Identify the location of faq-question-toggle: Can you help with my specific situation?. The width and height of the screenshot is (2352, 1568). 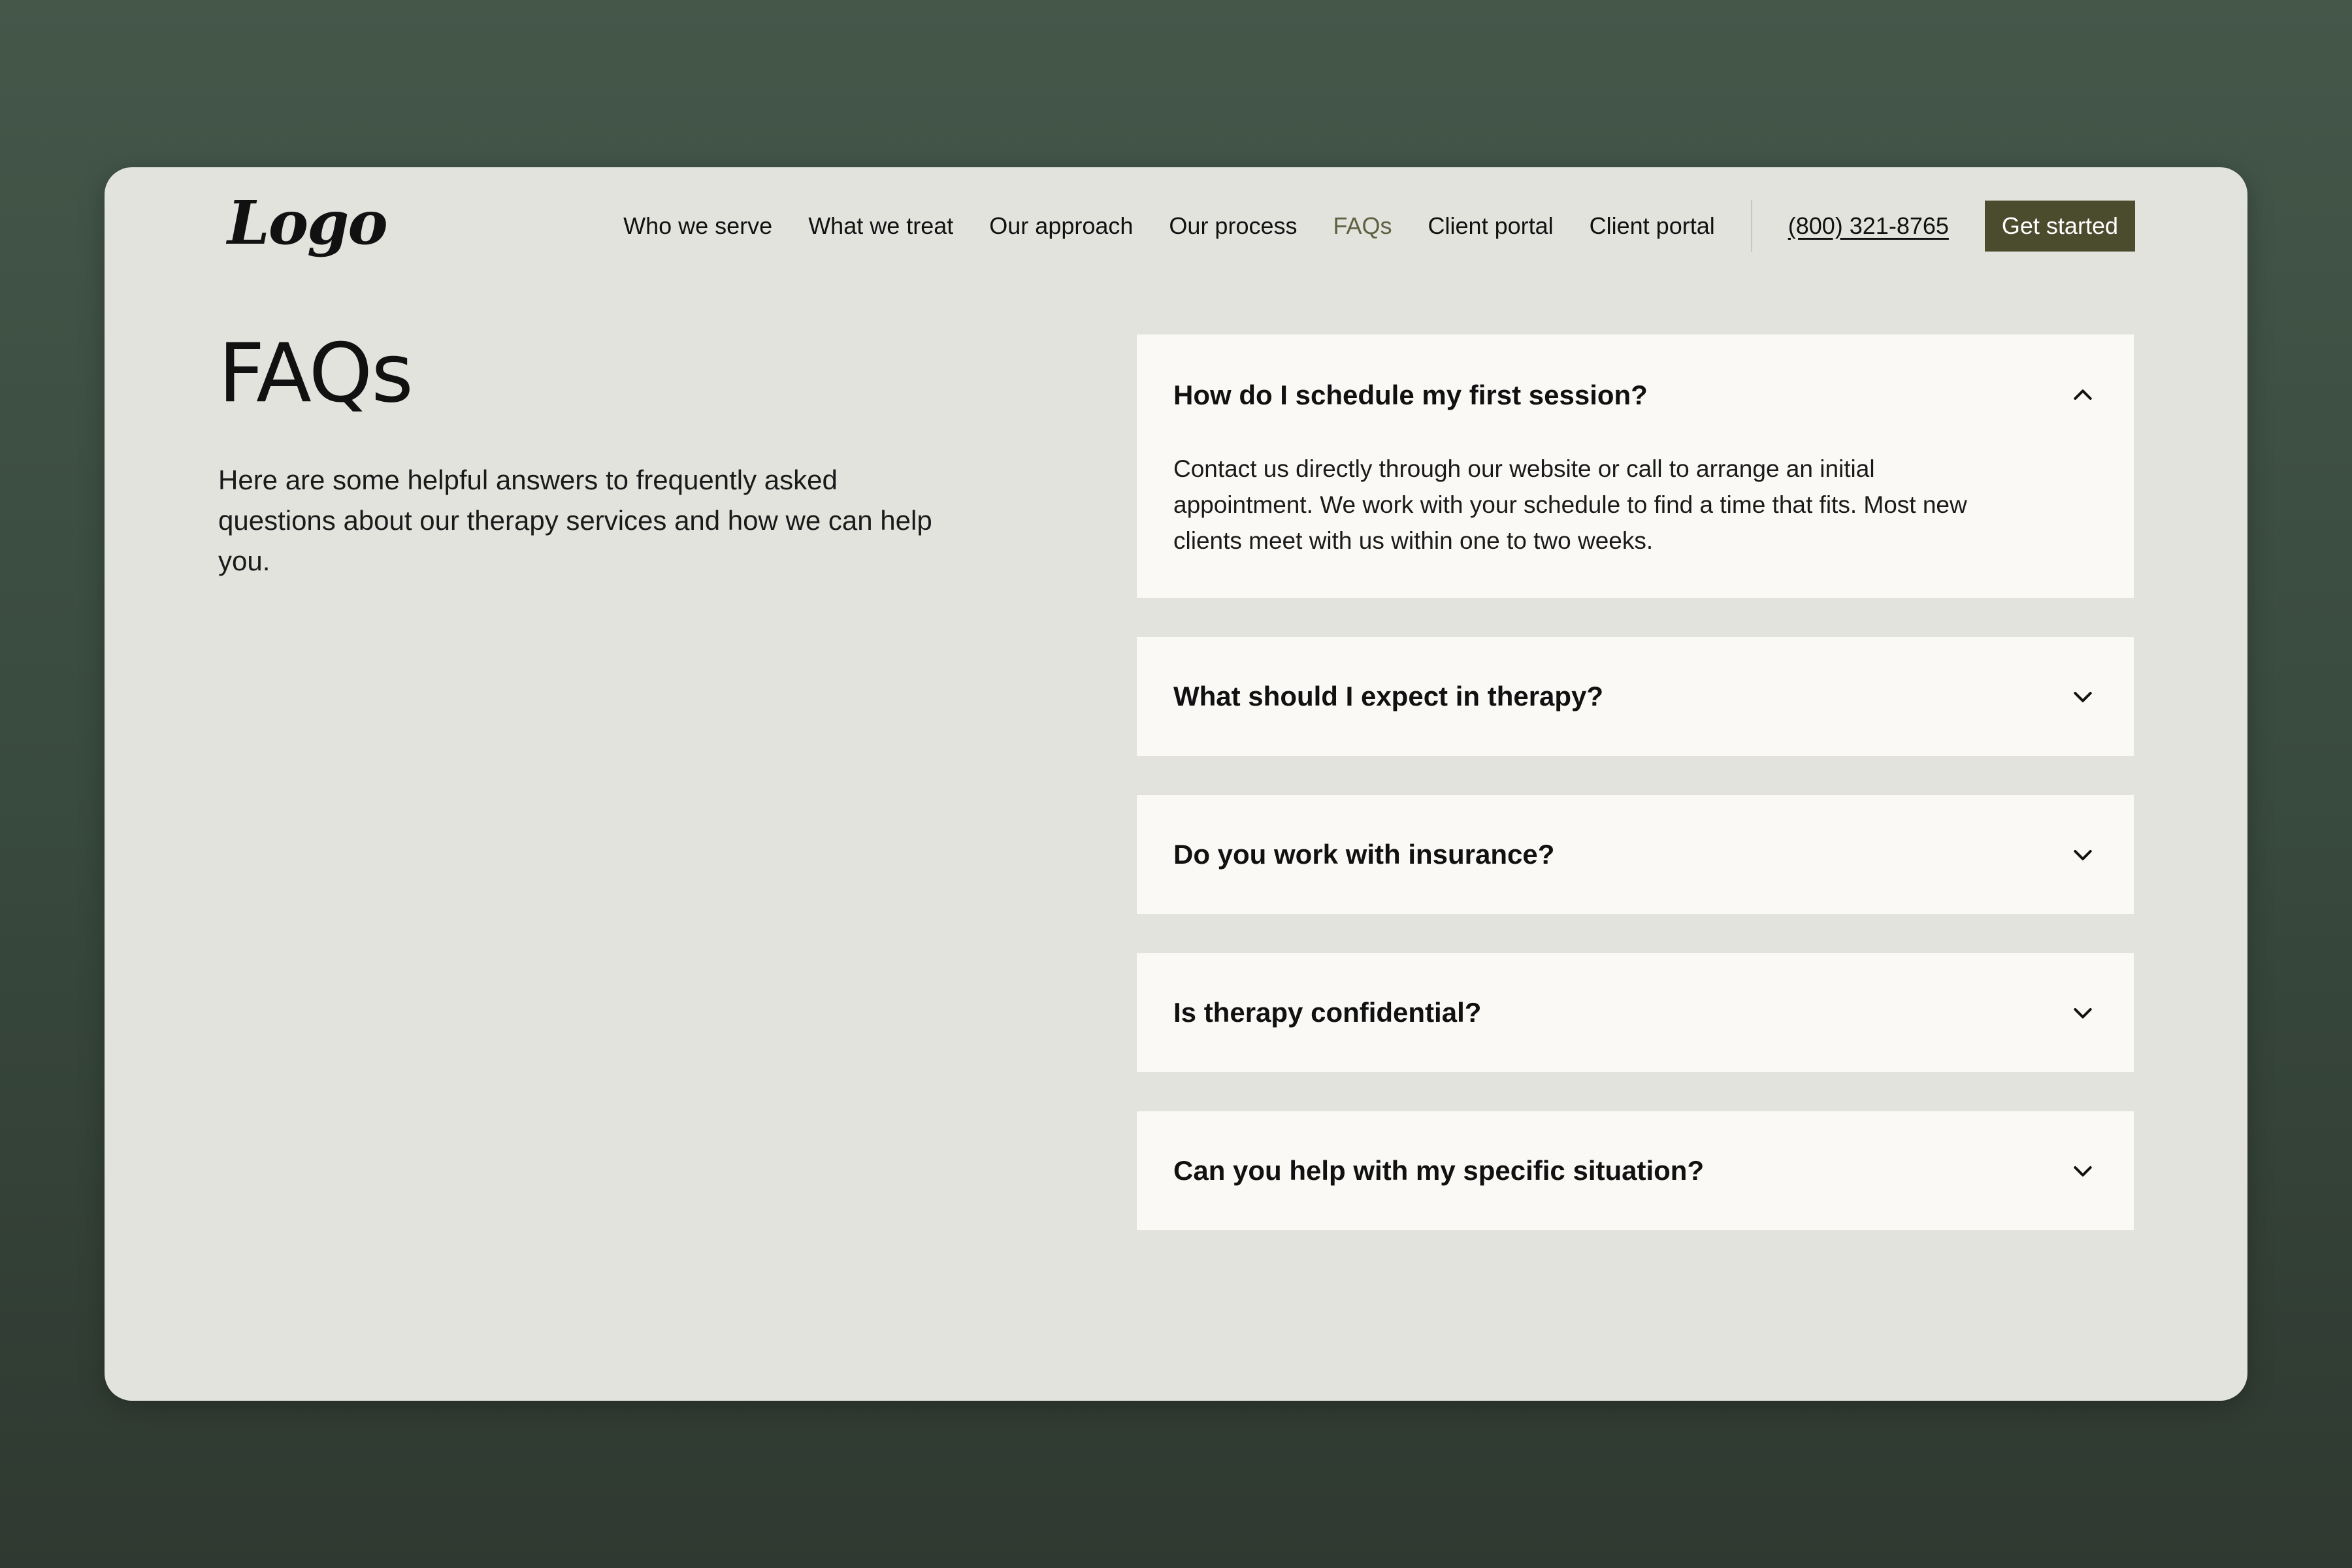
(1635, 1170).